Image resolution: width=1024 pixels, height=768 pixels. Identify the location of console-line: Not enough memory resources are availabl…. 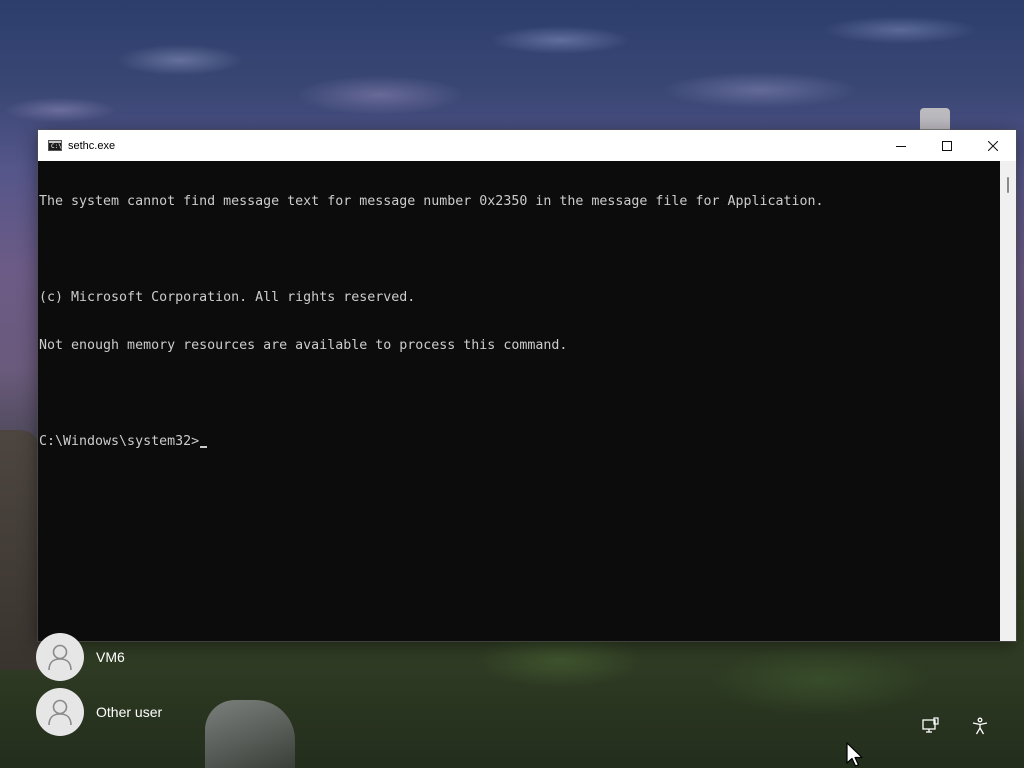
(303, 345).